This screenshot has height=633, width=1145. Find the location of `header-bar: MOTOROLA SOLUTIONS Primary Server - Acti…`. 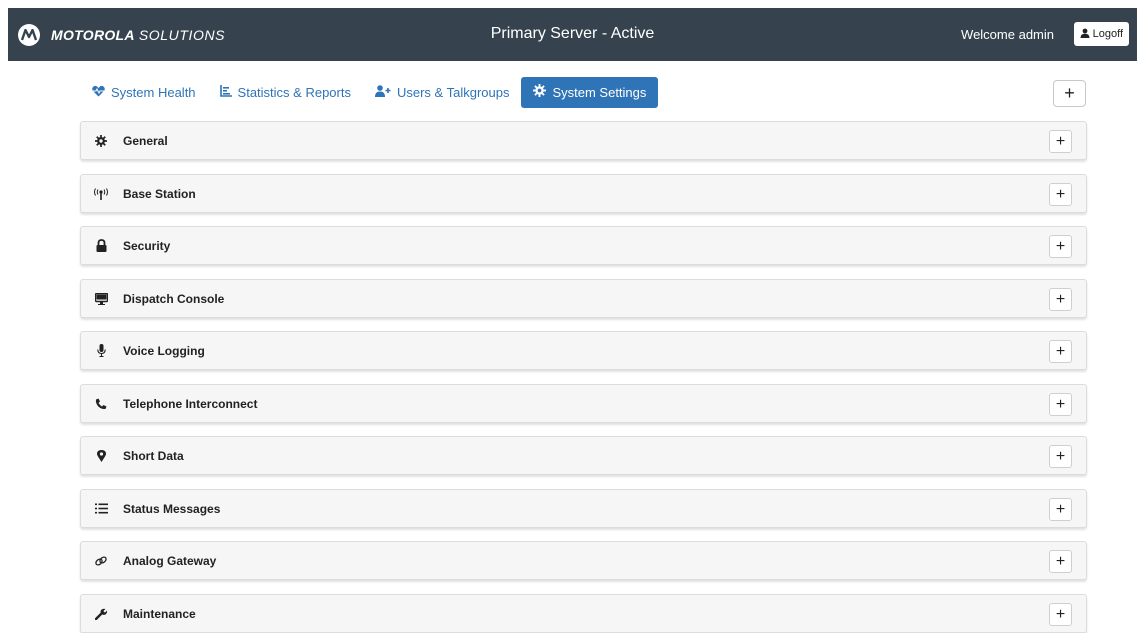

header-bar: MOTOROLA SOLUTIONS Primary Server - Acti… is located at coordinates (572, 34).